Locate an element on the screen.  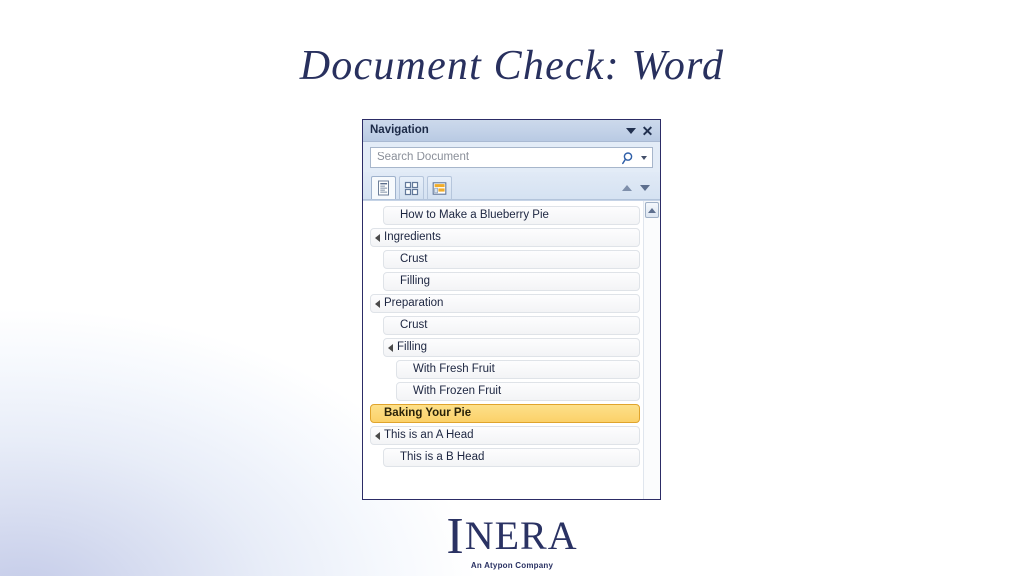
pane-close-button: ✕ is located at coordinates (647, 130).